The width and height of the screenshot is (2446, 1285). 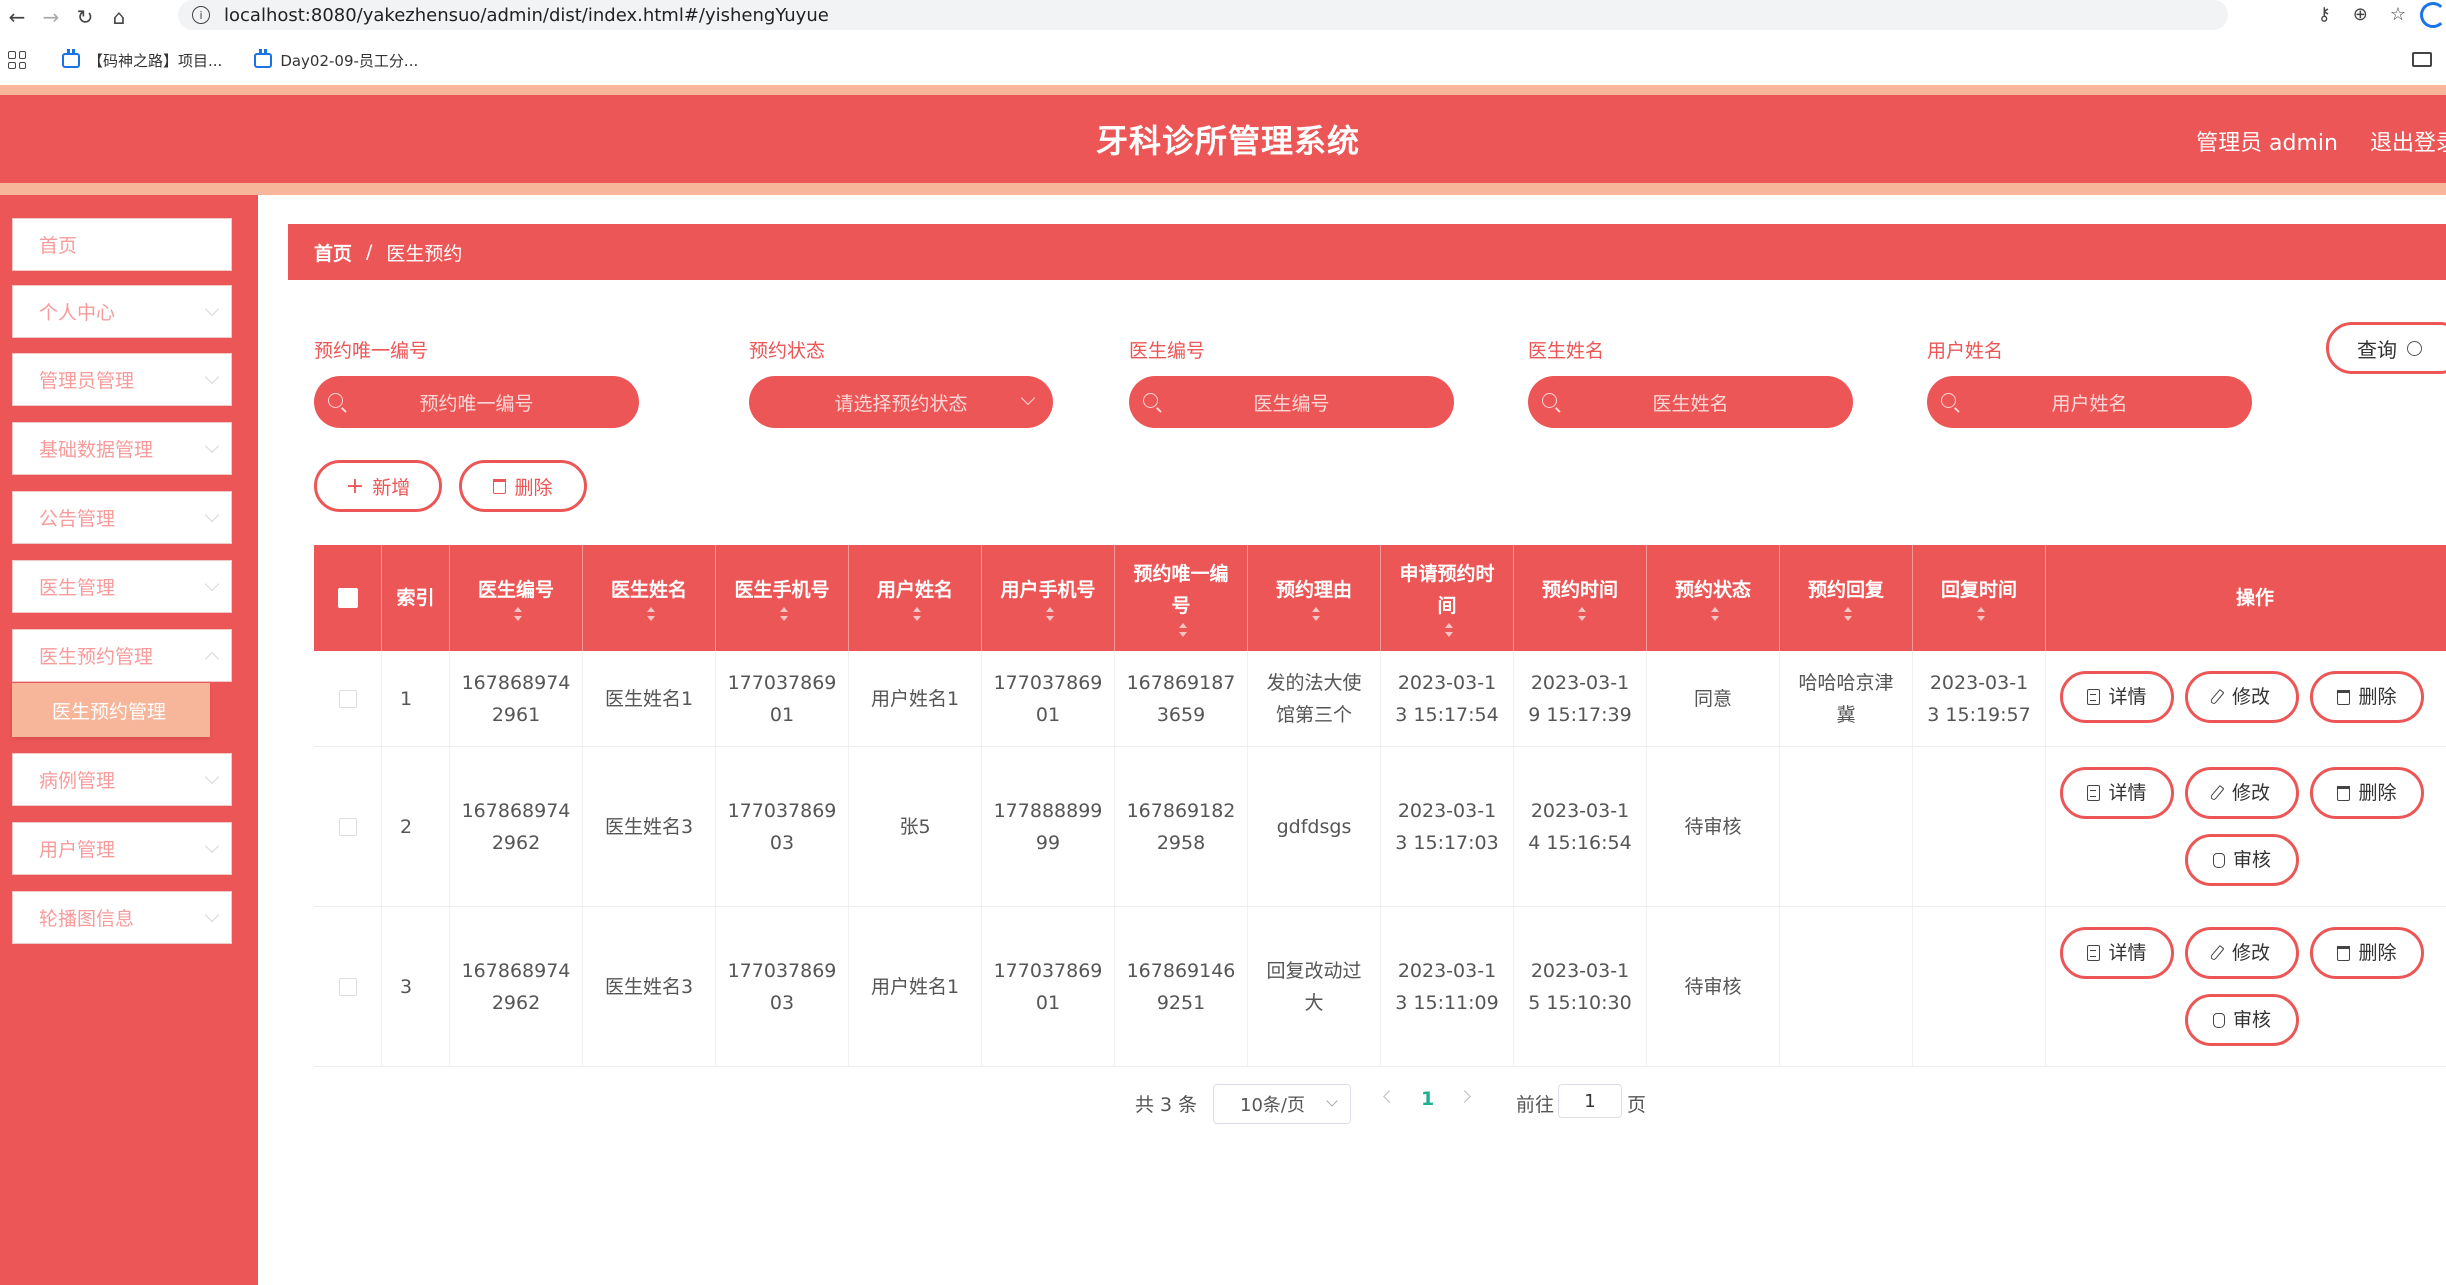 I want to click on header-user-phone: 用户手机号, so click(x=1048, y=598).